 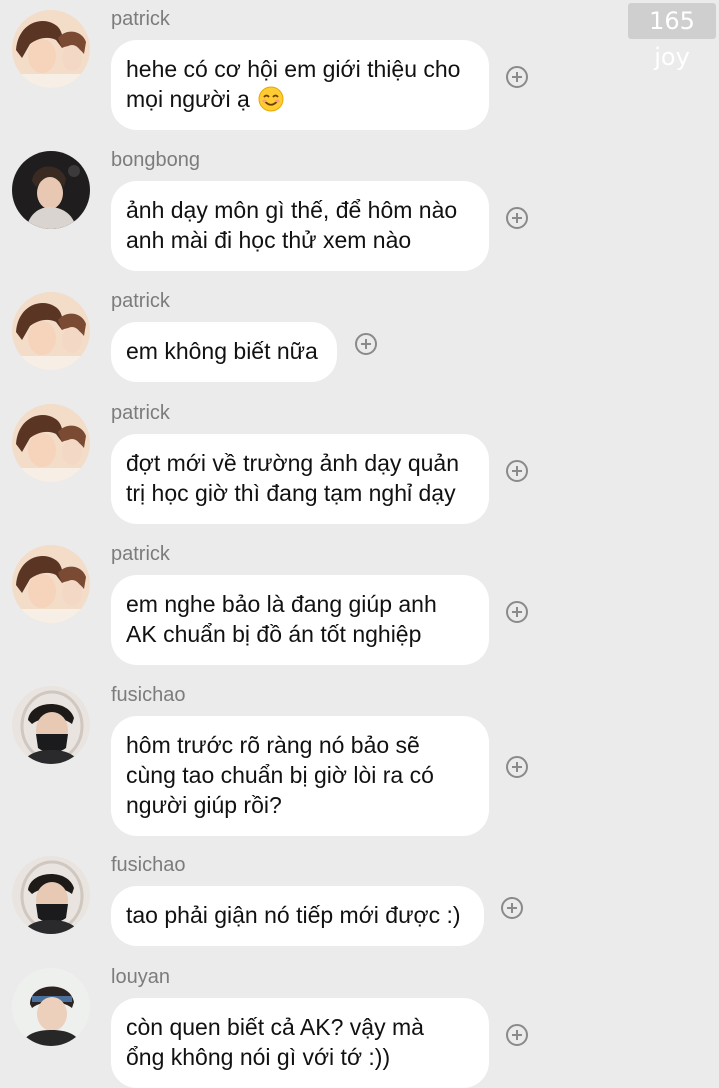 I want to click on louyan-avatar-icon, so click(x=51, y=1007).